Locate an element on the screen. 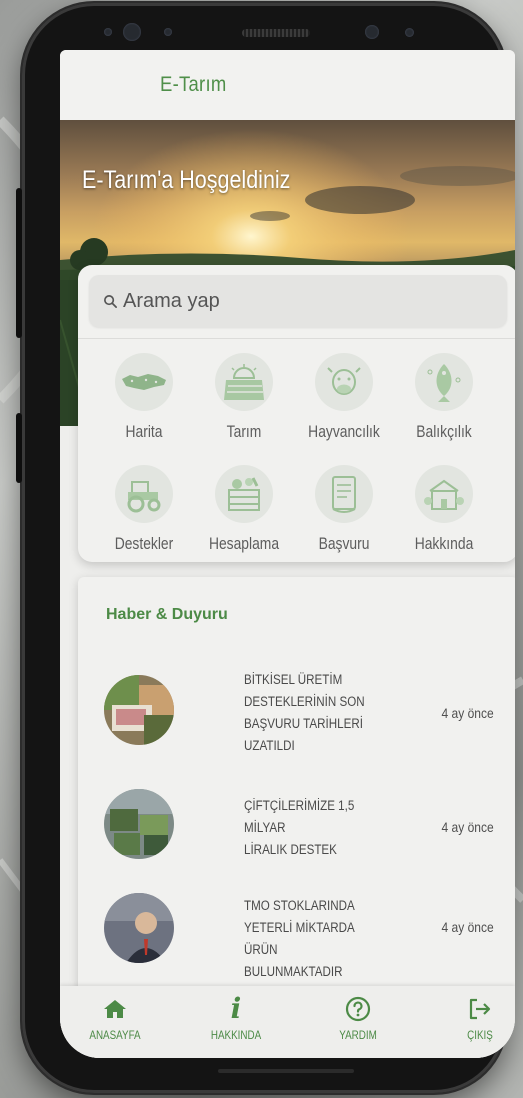 The width and height of the screenshot is (523, 1098). nav-cikis: ÇIKIŞ is located at coordinates (477, 1019).